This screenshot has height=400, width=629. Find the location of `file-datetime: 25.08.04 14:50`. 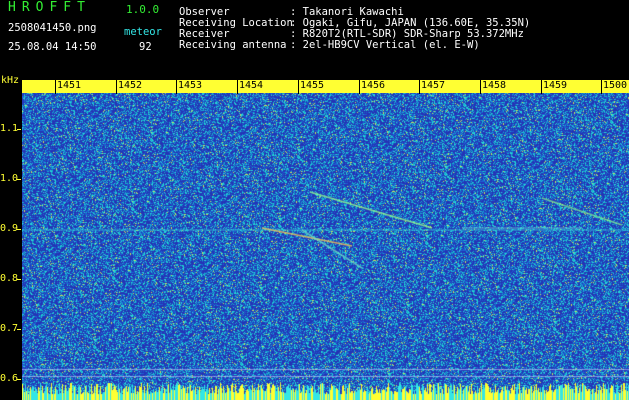

file-datetime: 25.08.04 14:50 is located at coordinates (52, 47).